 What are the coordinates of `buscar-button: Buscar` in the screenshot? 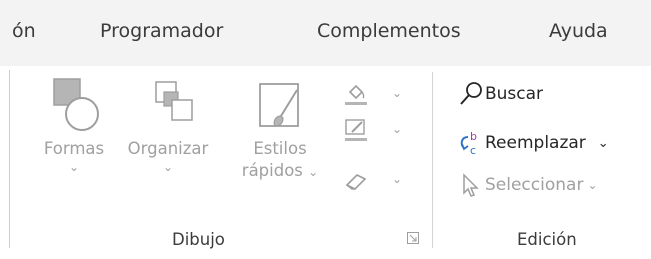 It's located at (500, 94).